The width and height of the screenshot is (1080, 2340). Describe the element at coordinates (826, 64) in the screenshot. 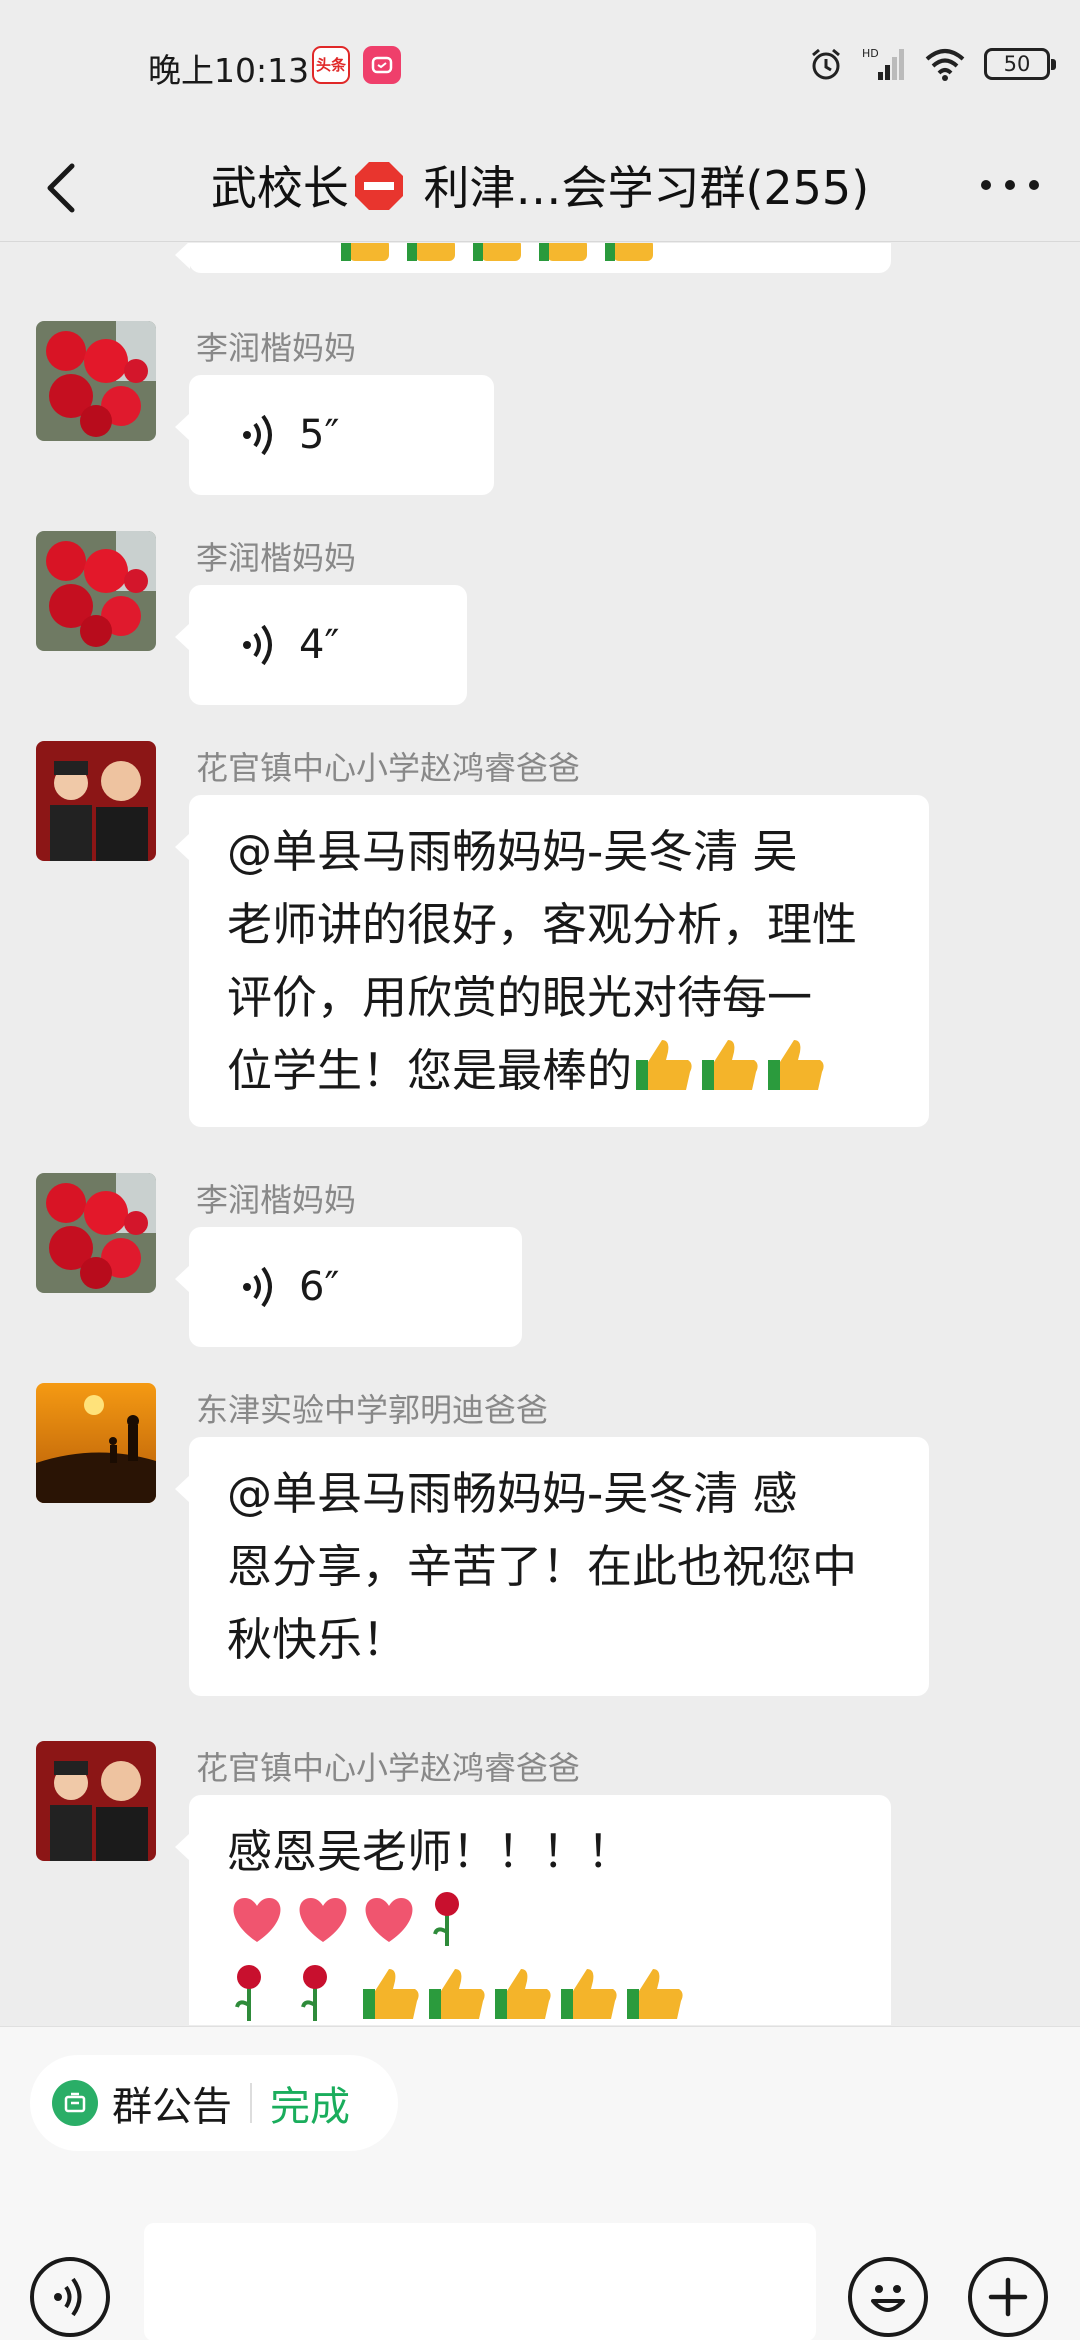

I see `alarm-icon` at that location.